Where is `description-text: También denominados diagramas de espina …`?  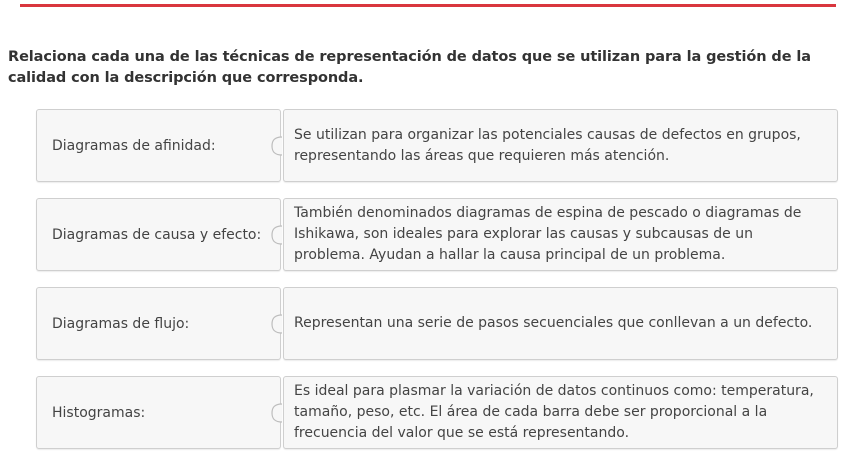 description-text: También denominados diagramas de espina … is located at coordinates (548, 234).